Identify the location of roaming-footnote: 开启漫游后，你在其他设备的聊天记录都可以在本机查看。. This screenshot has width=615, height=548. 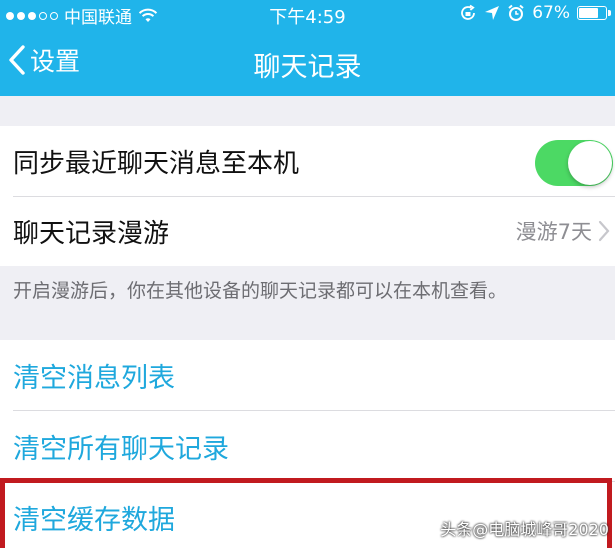
(260, 291).